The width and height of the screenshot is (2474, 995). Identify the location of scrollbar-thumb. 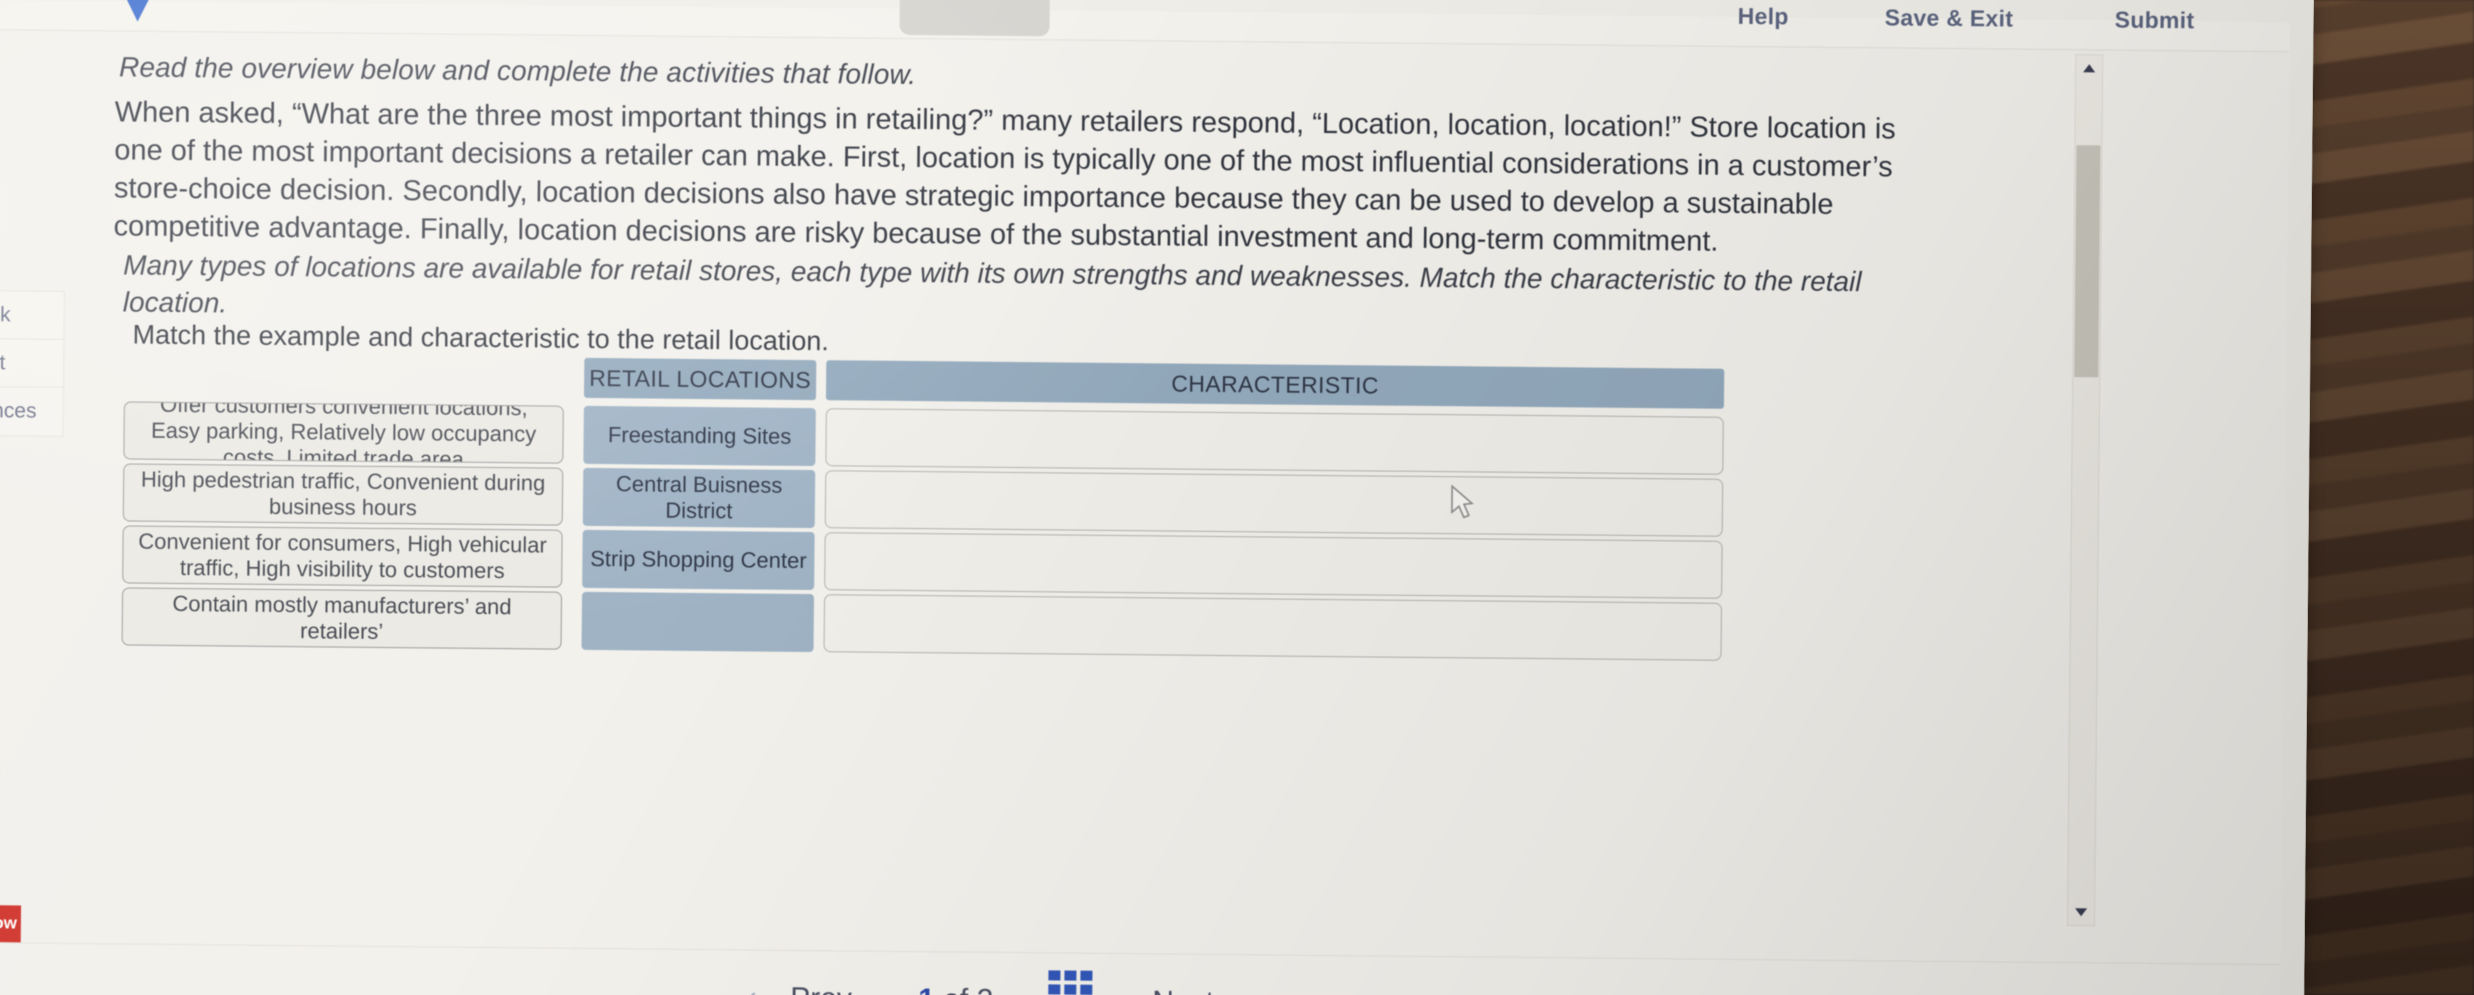
(2087, 261).